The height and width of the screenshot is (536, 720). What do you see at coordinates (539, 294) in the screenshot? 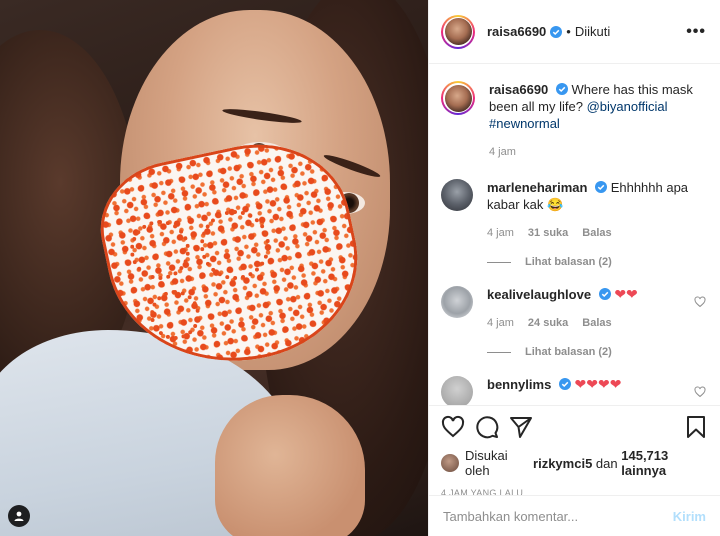
I see `comment-username: kealivelaughlove` at bounding box center [539, 294].